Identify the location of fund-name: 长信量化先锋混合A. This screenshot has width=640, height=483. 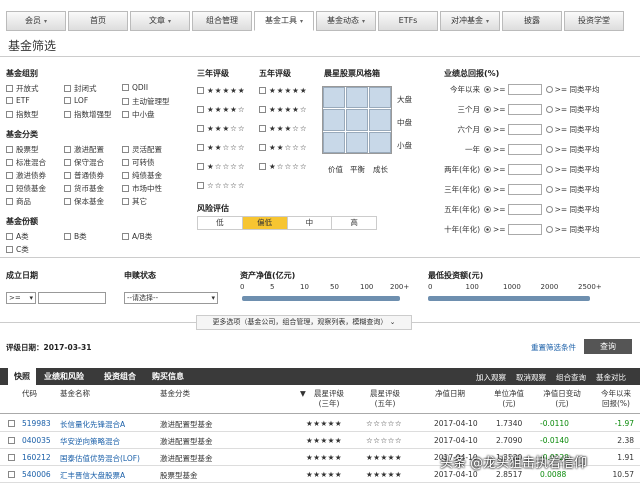
(92, 424).